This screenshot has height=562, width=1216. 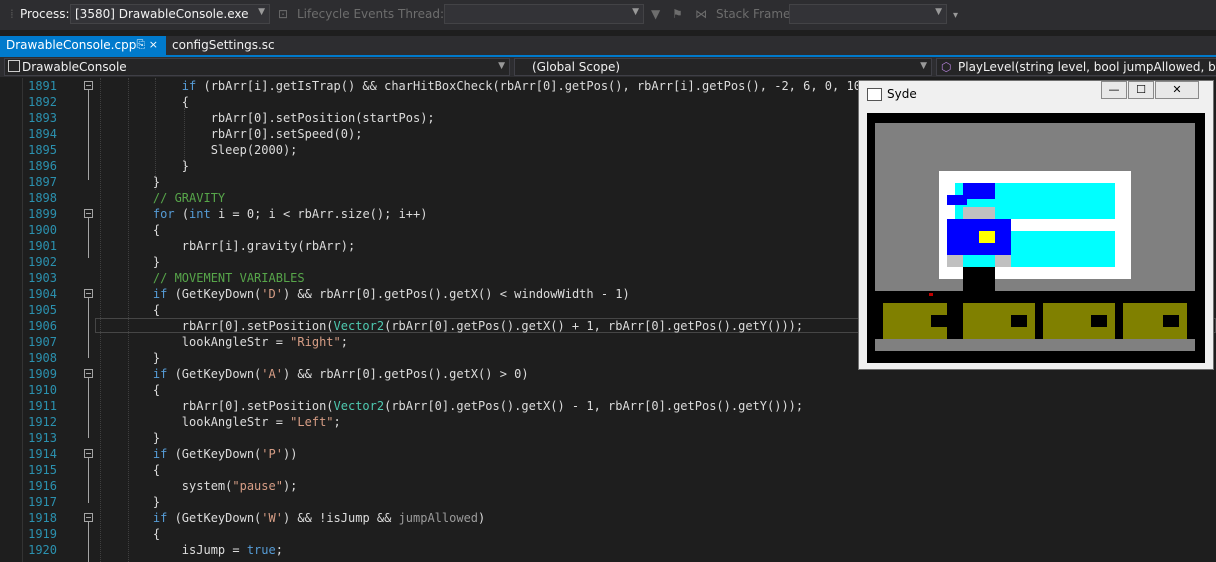 What do you see at coordinates (955, 15) in the screenshot?
I see `toolbar-overflow-icon: ▾` at bounding box center [955, 15].